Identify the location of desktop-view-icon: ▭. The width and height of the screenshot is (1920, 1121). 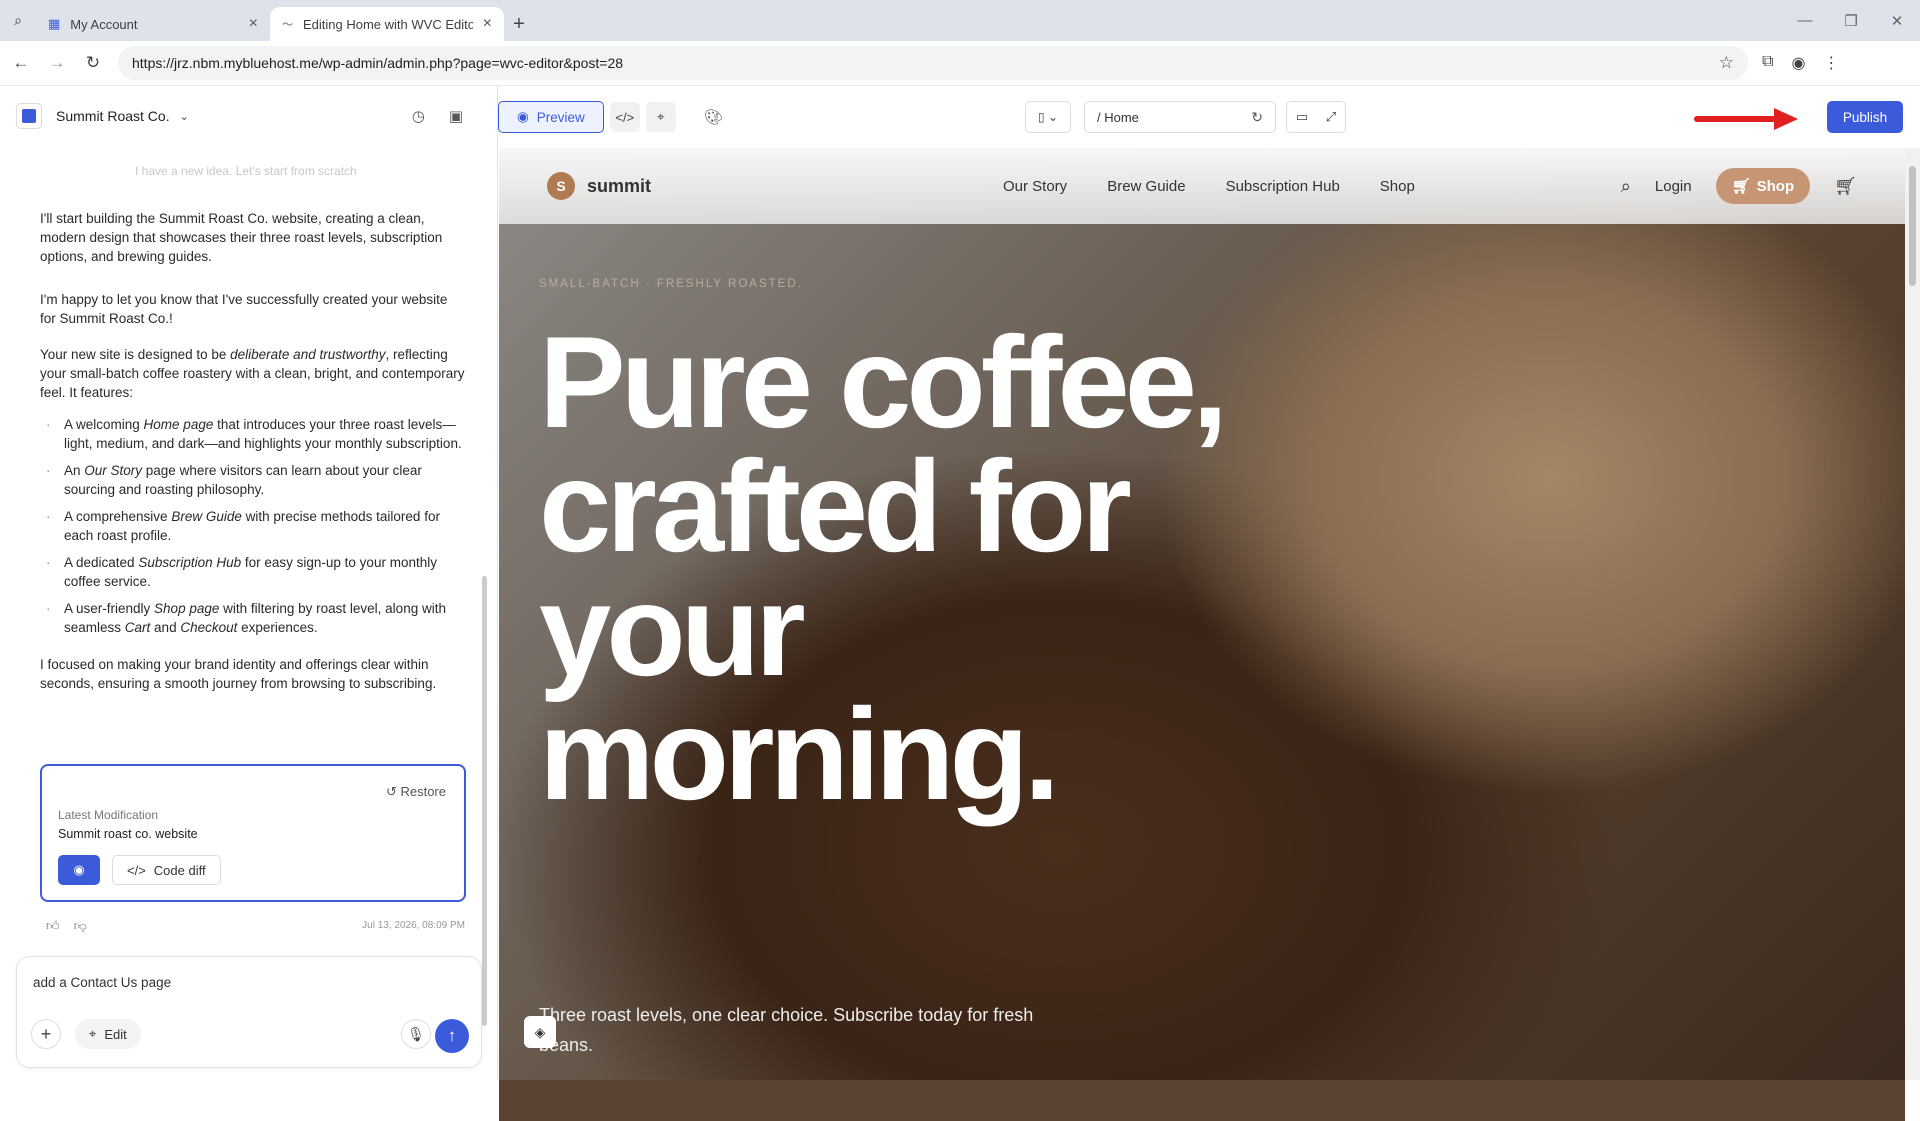
(1302, 117).